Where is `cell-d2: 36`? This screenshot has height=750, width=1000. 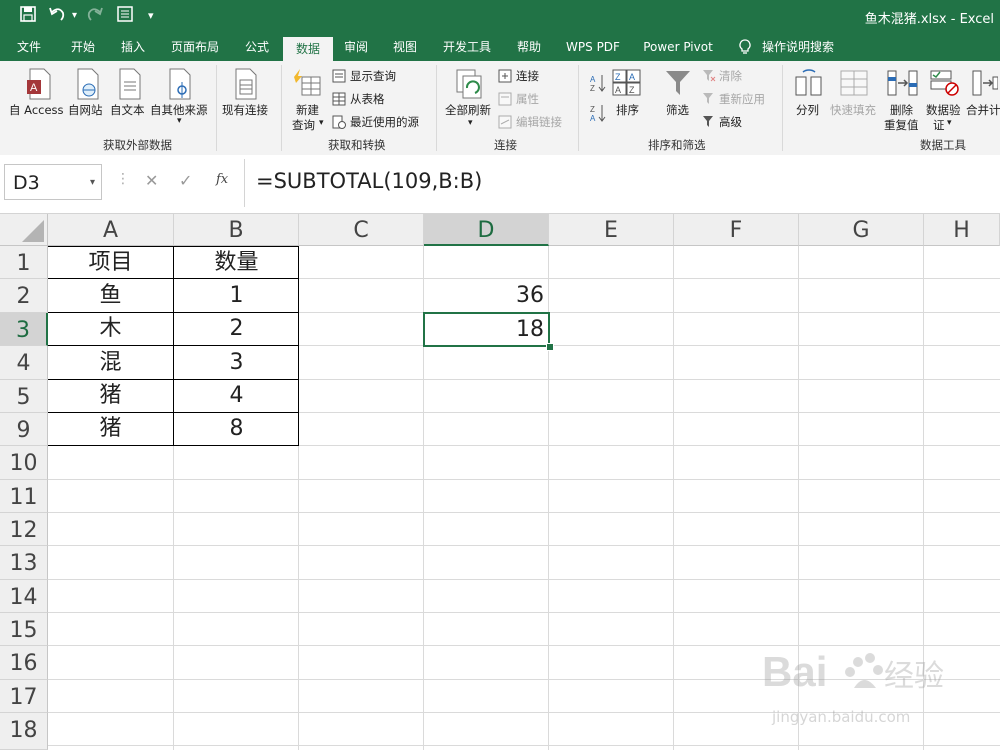
cell-d2: 36 is located at coordinates (484, 296).